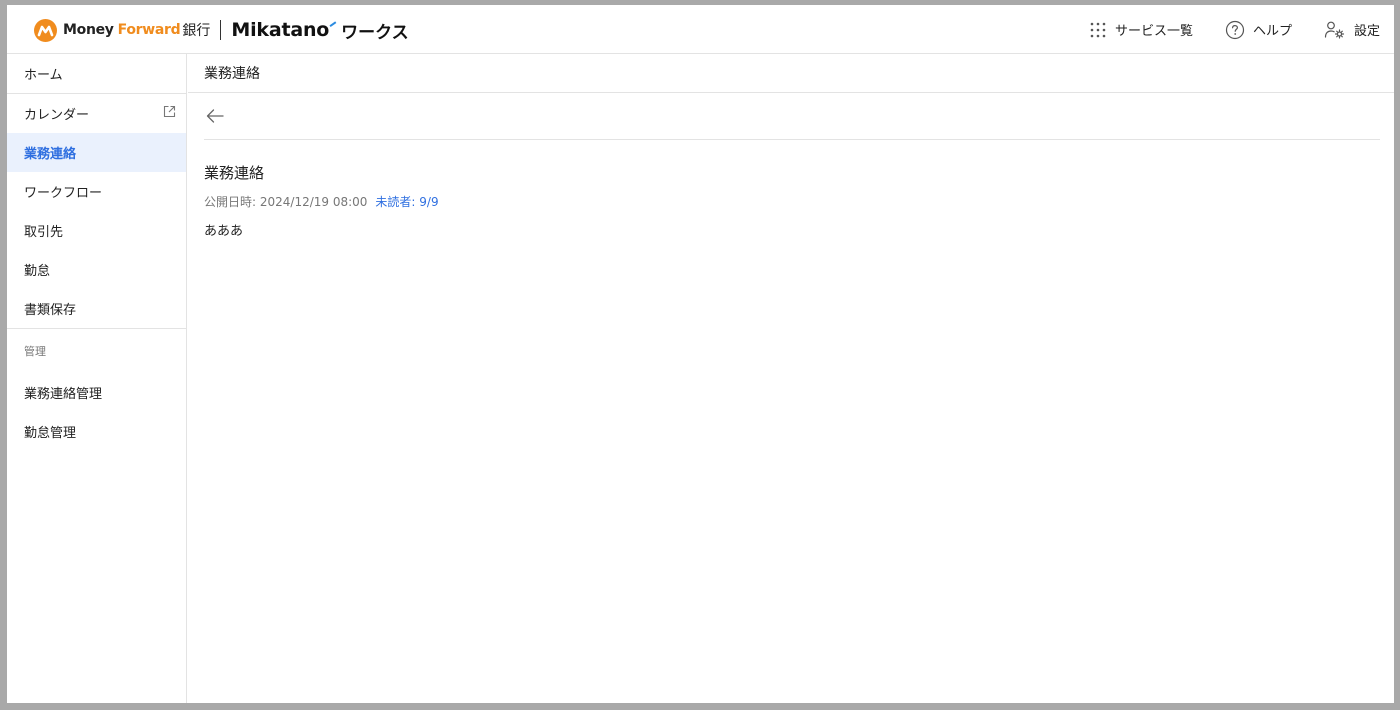 Image resolution: width=1400 pixels, height=710 pixels. What do you see at coordinates (63, 394) in the screenshot?
I see `sidebar-item-label: 業務連絡管理` at bounding box center [63, 394].